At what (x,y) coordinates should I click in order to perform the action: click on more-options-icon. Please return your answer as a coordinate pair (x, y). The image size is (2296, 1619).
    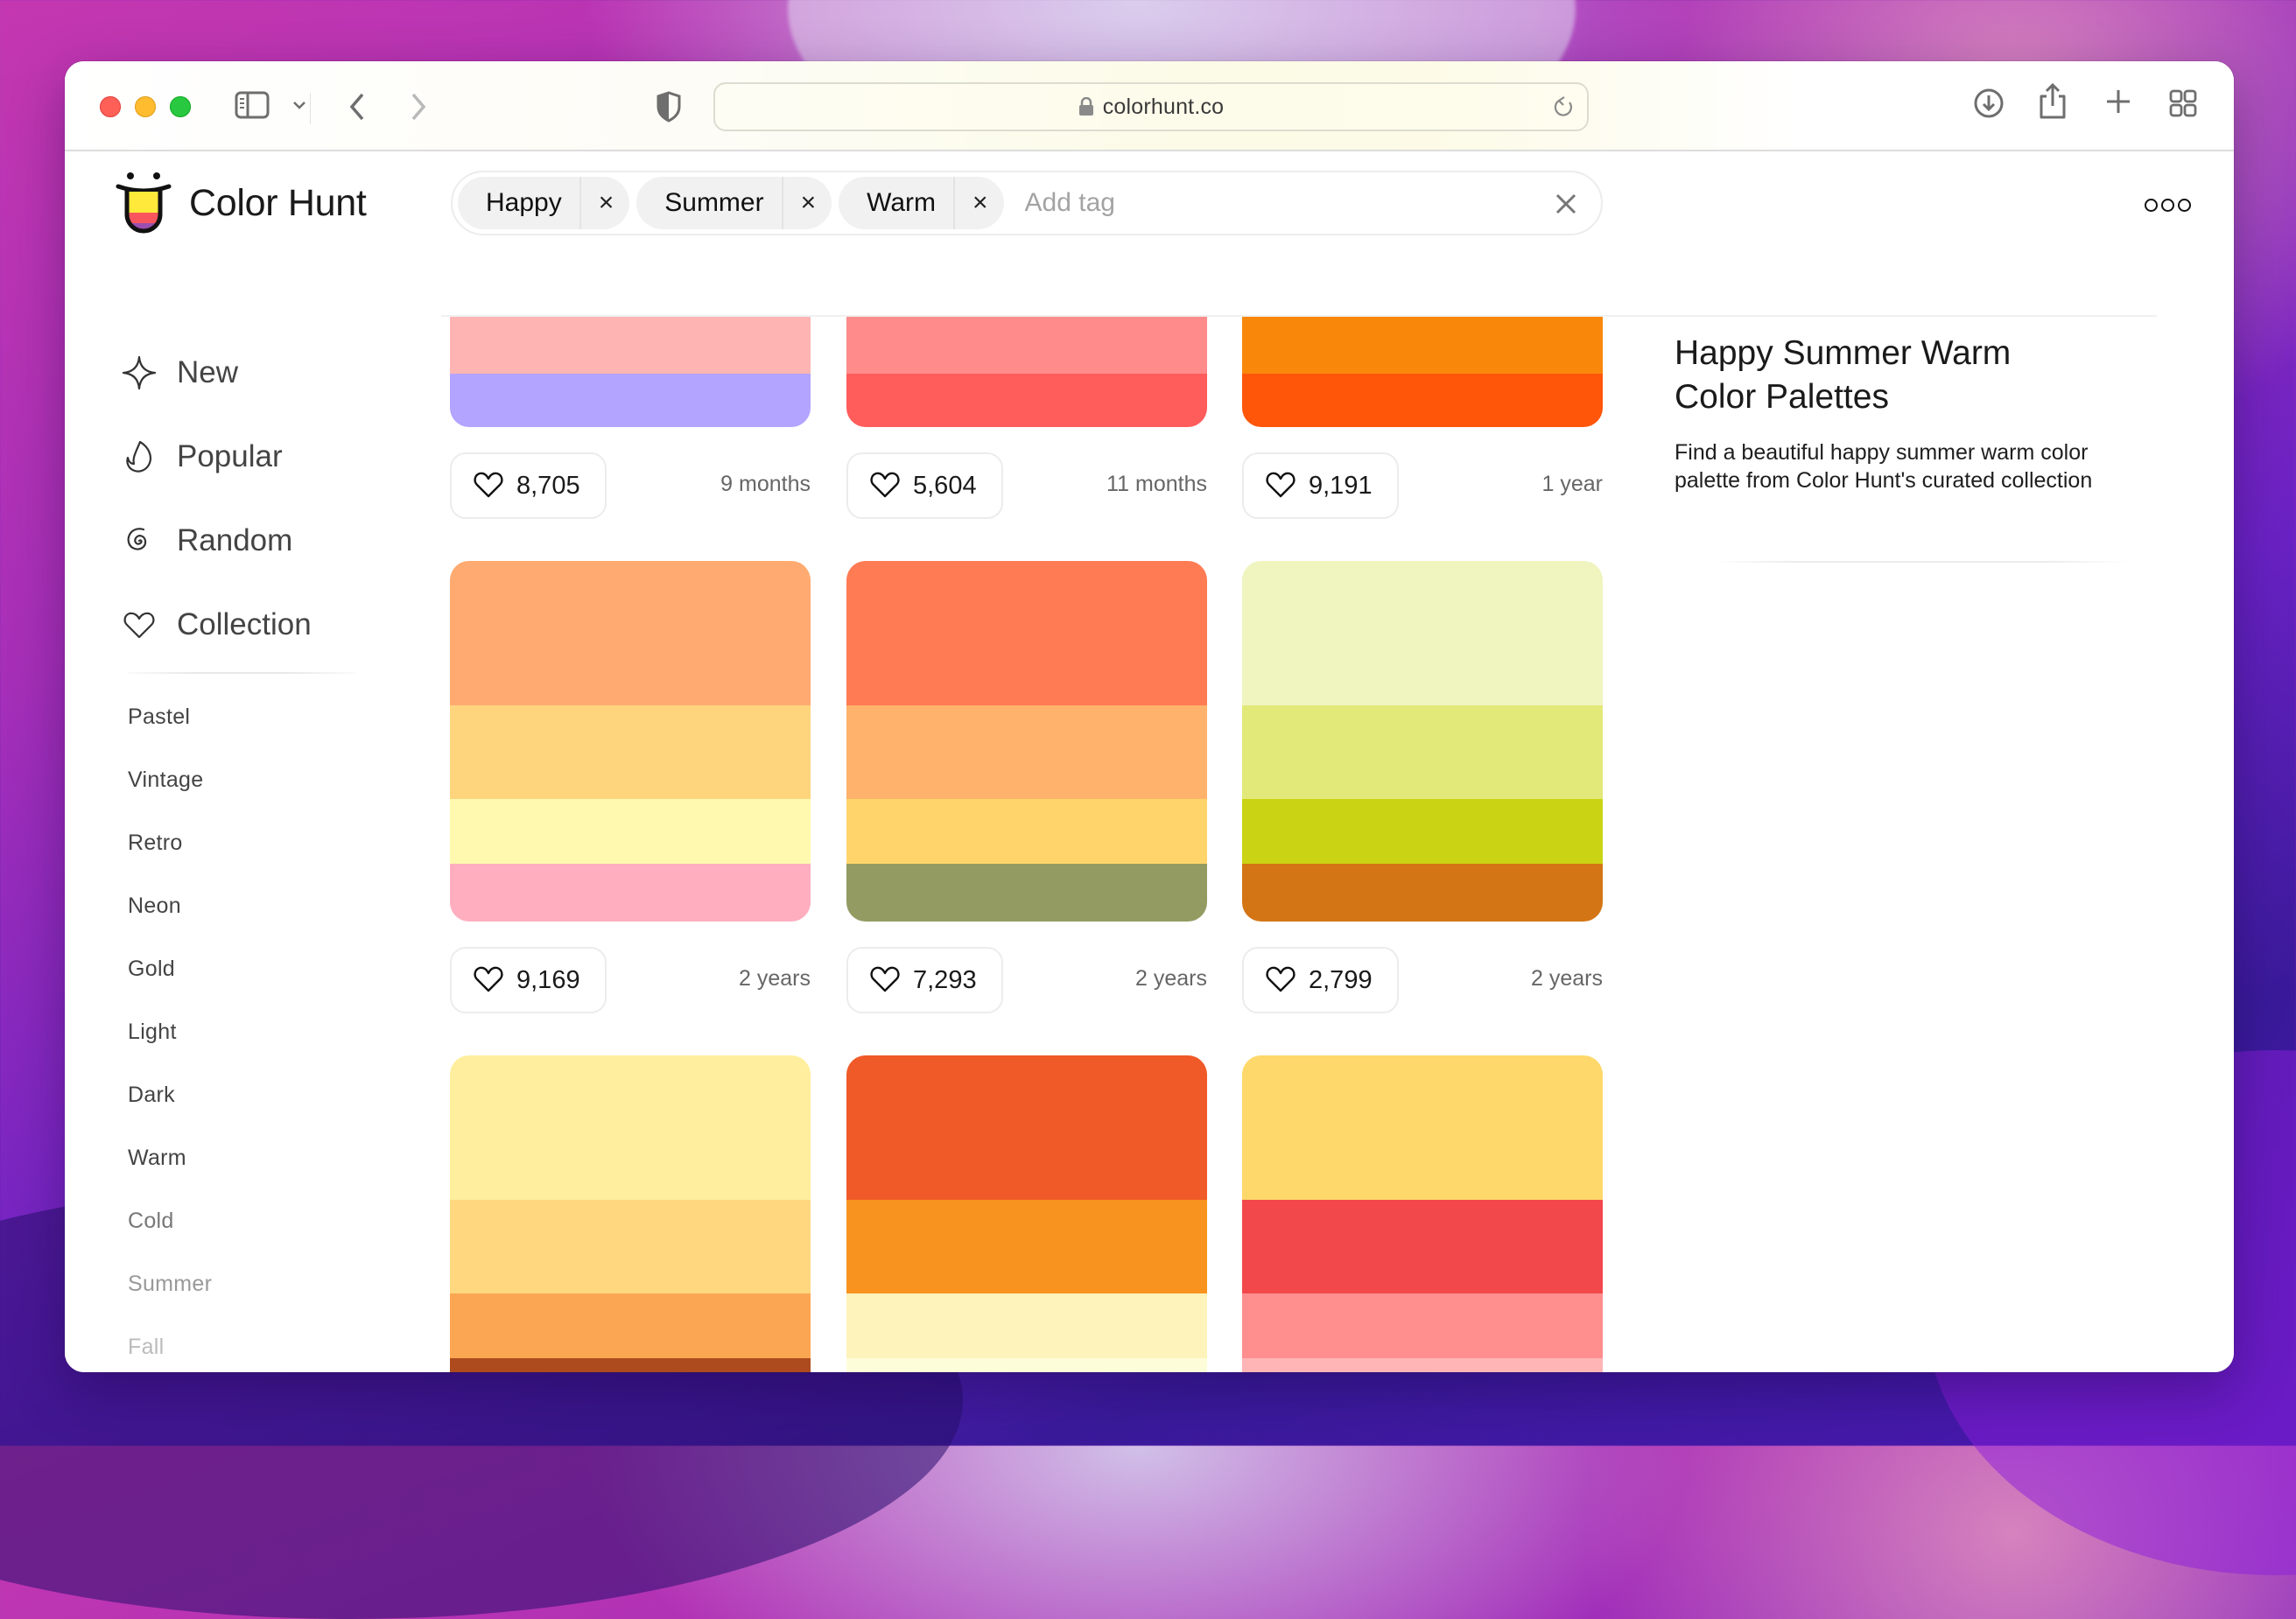
    Looking at the image, I should click on (2168, 206).